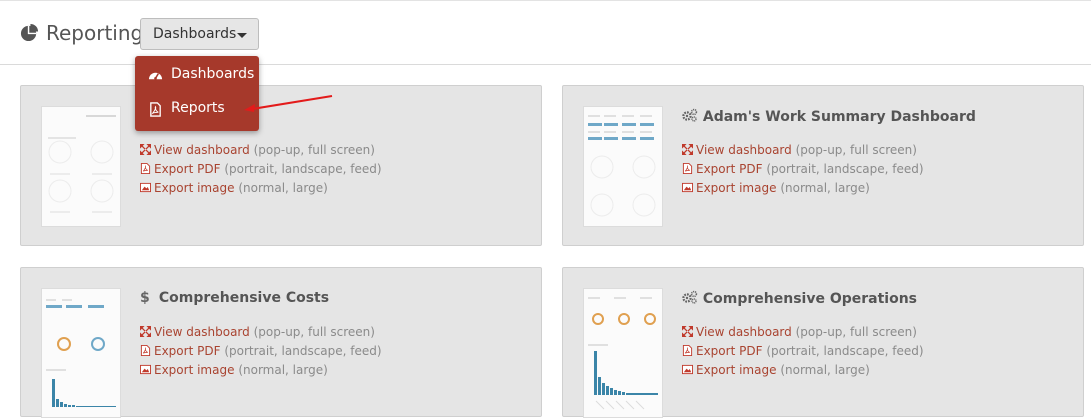  What do you see at coordinates (198, 108) in the screenshot?
I see `menu-item-label: Reports` at bounding box center [198, 108].